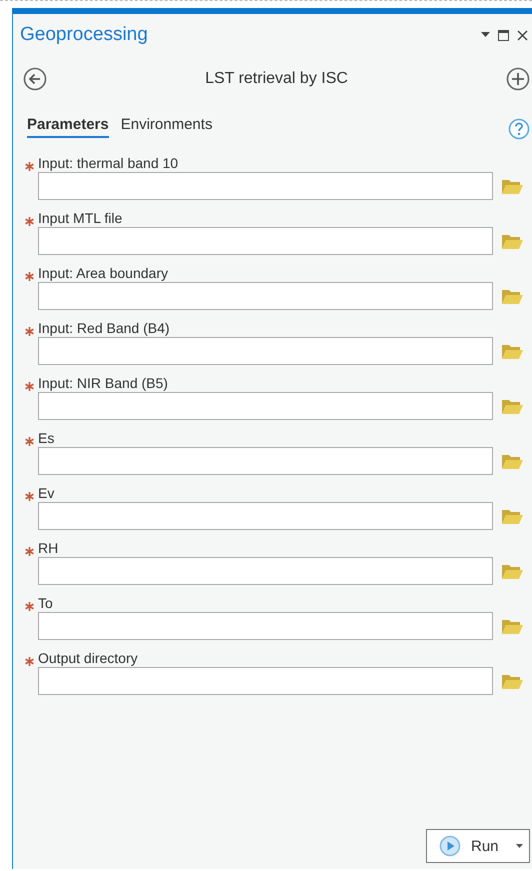 Image resolution: width=532 pixels, height=871 pixels. Describe the element at coordinates (522, 35) in the screenshot. I see `close-icon` at that location.